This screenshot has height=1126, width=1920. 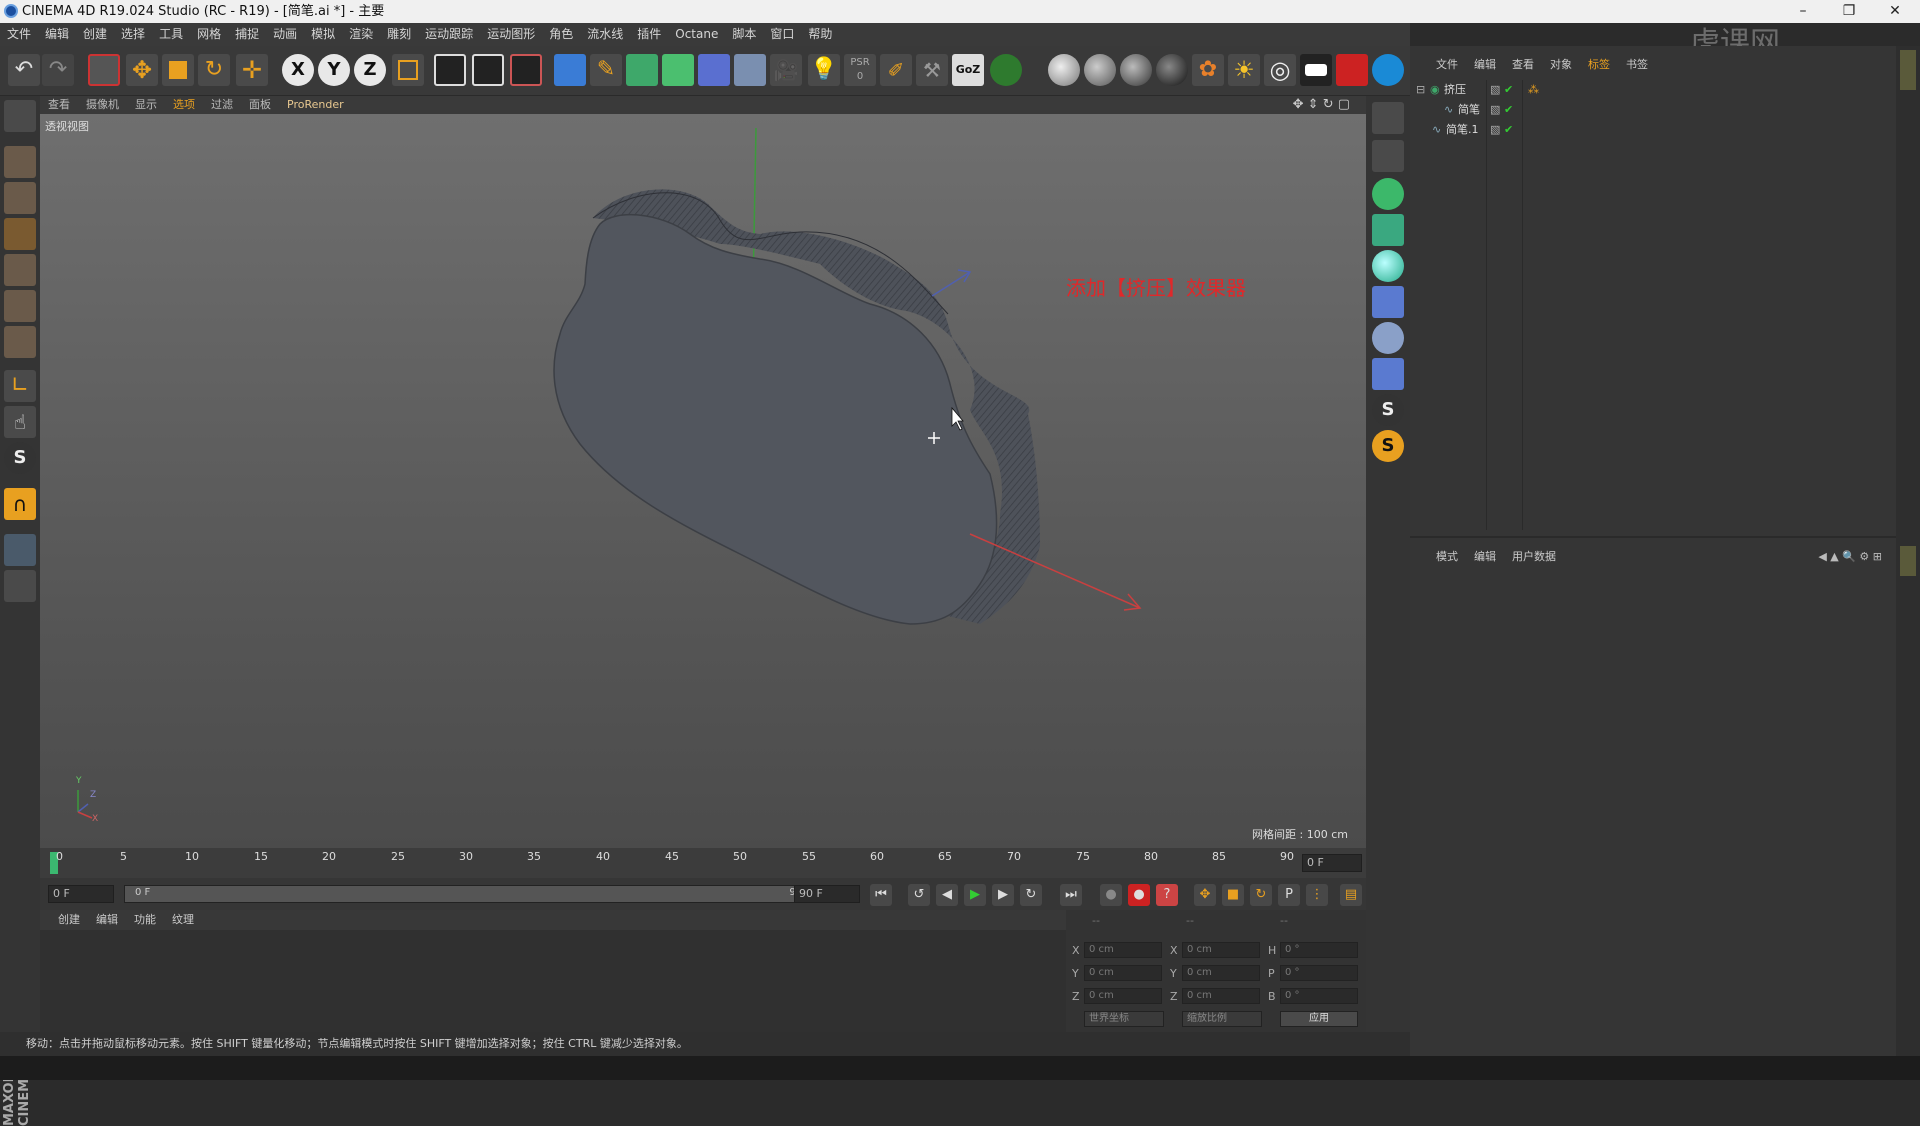 What do you see at coordinates (1221, 950) in the screenshot?
I see `size-x-field: 0 cm` at bounding box center [1221, 950].